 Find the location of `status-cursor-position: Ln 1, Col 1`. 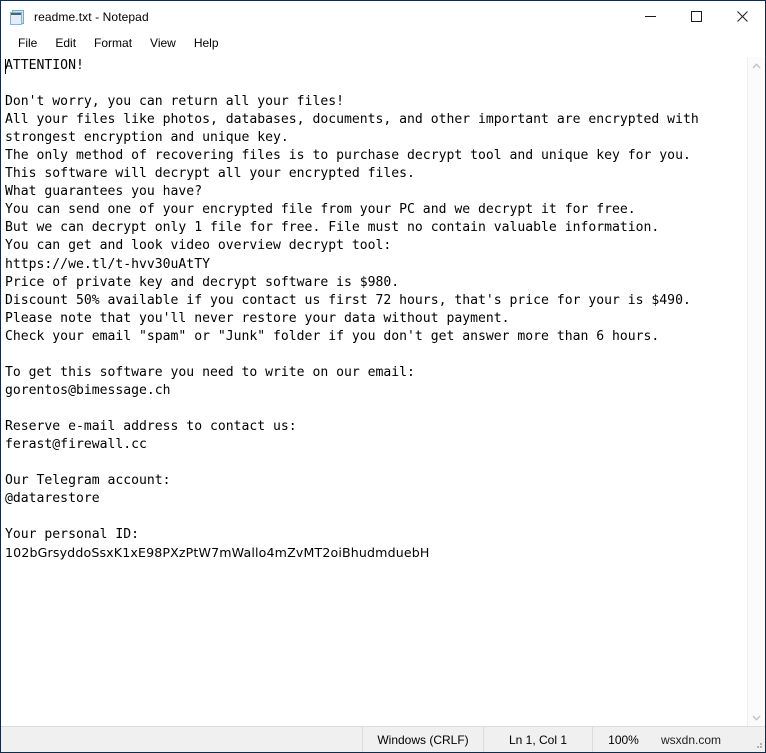

status-cursor-position: Ln 1, Col 1 is located at coordinates (537, 739).